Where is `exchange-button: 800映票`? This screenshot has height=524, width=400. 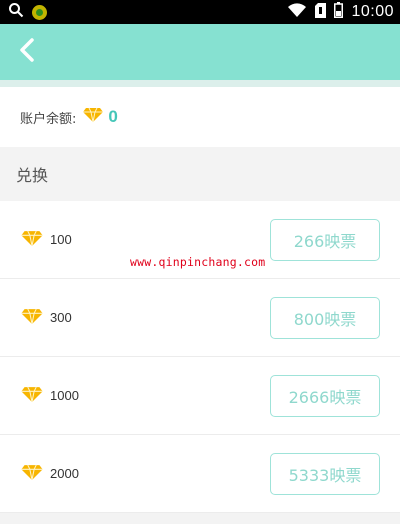 exchange-button: 800映票 is located at coordinates (325, 317).